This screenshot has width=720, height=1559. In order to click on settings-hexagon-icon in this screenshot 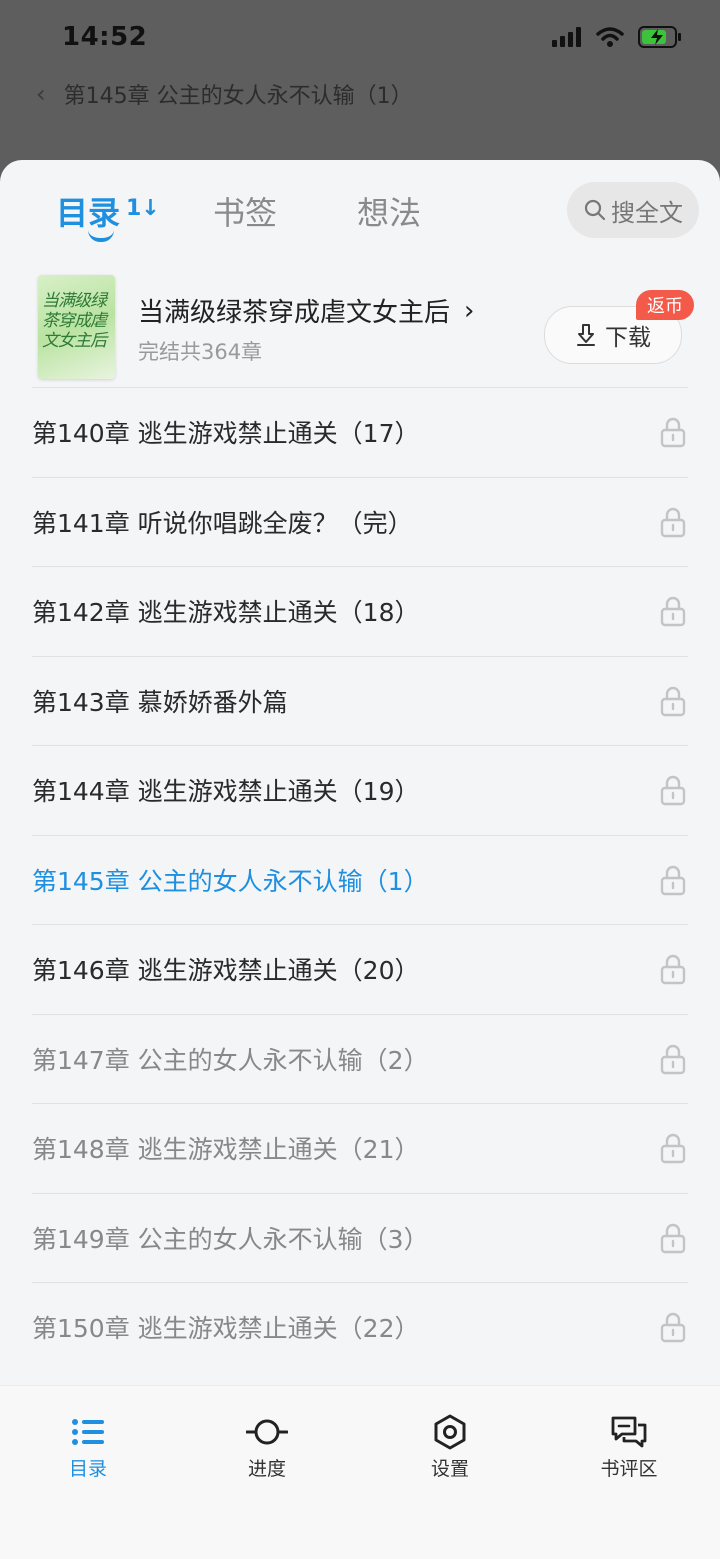, I will do `click(450, 1432)`.